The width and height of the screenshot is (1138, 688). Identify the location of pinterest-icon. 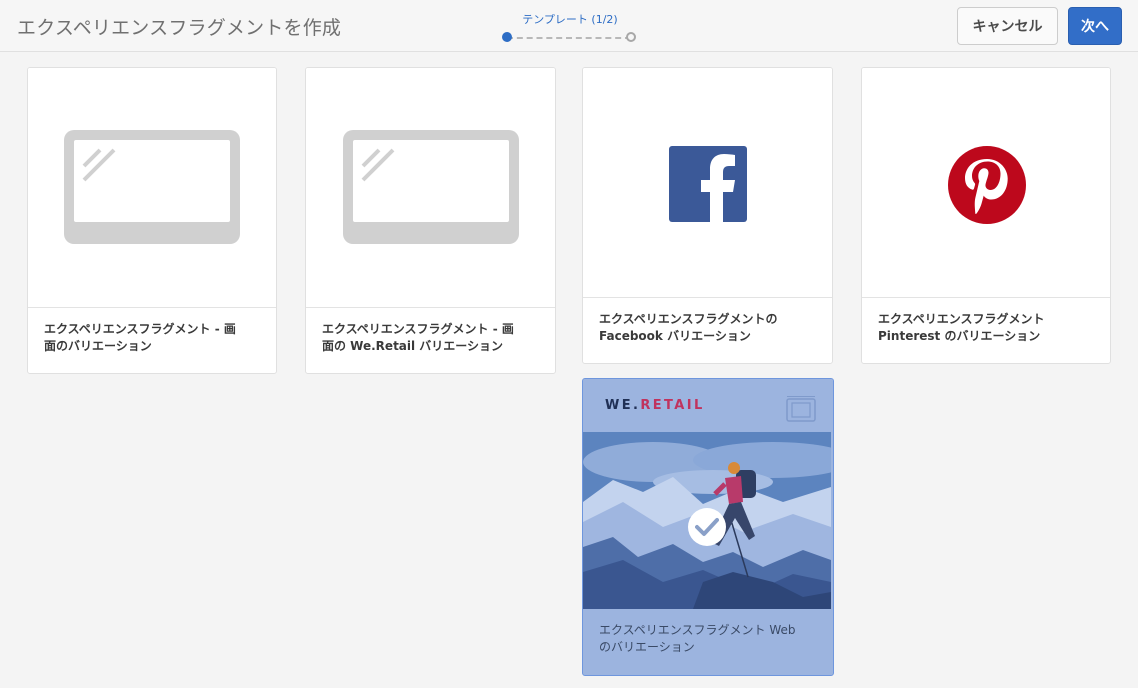
(987, 185).